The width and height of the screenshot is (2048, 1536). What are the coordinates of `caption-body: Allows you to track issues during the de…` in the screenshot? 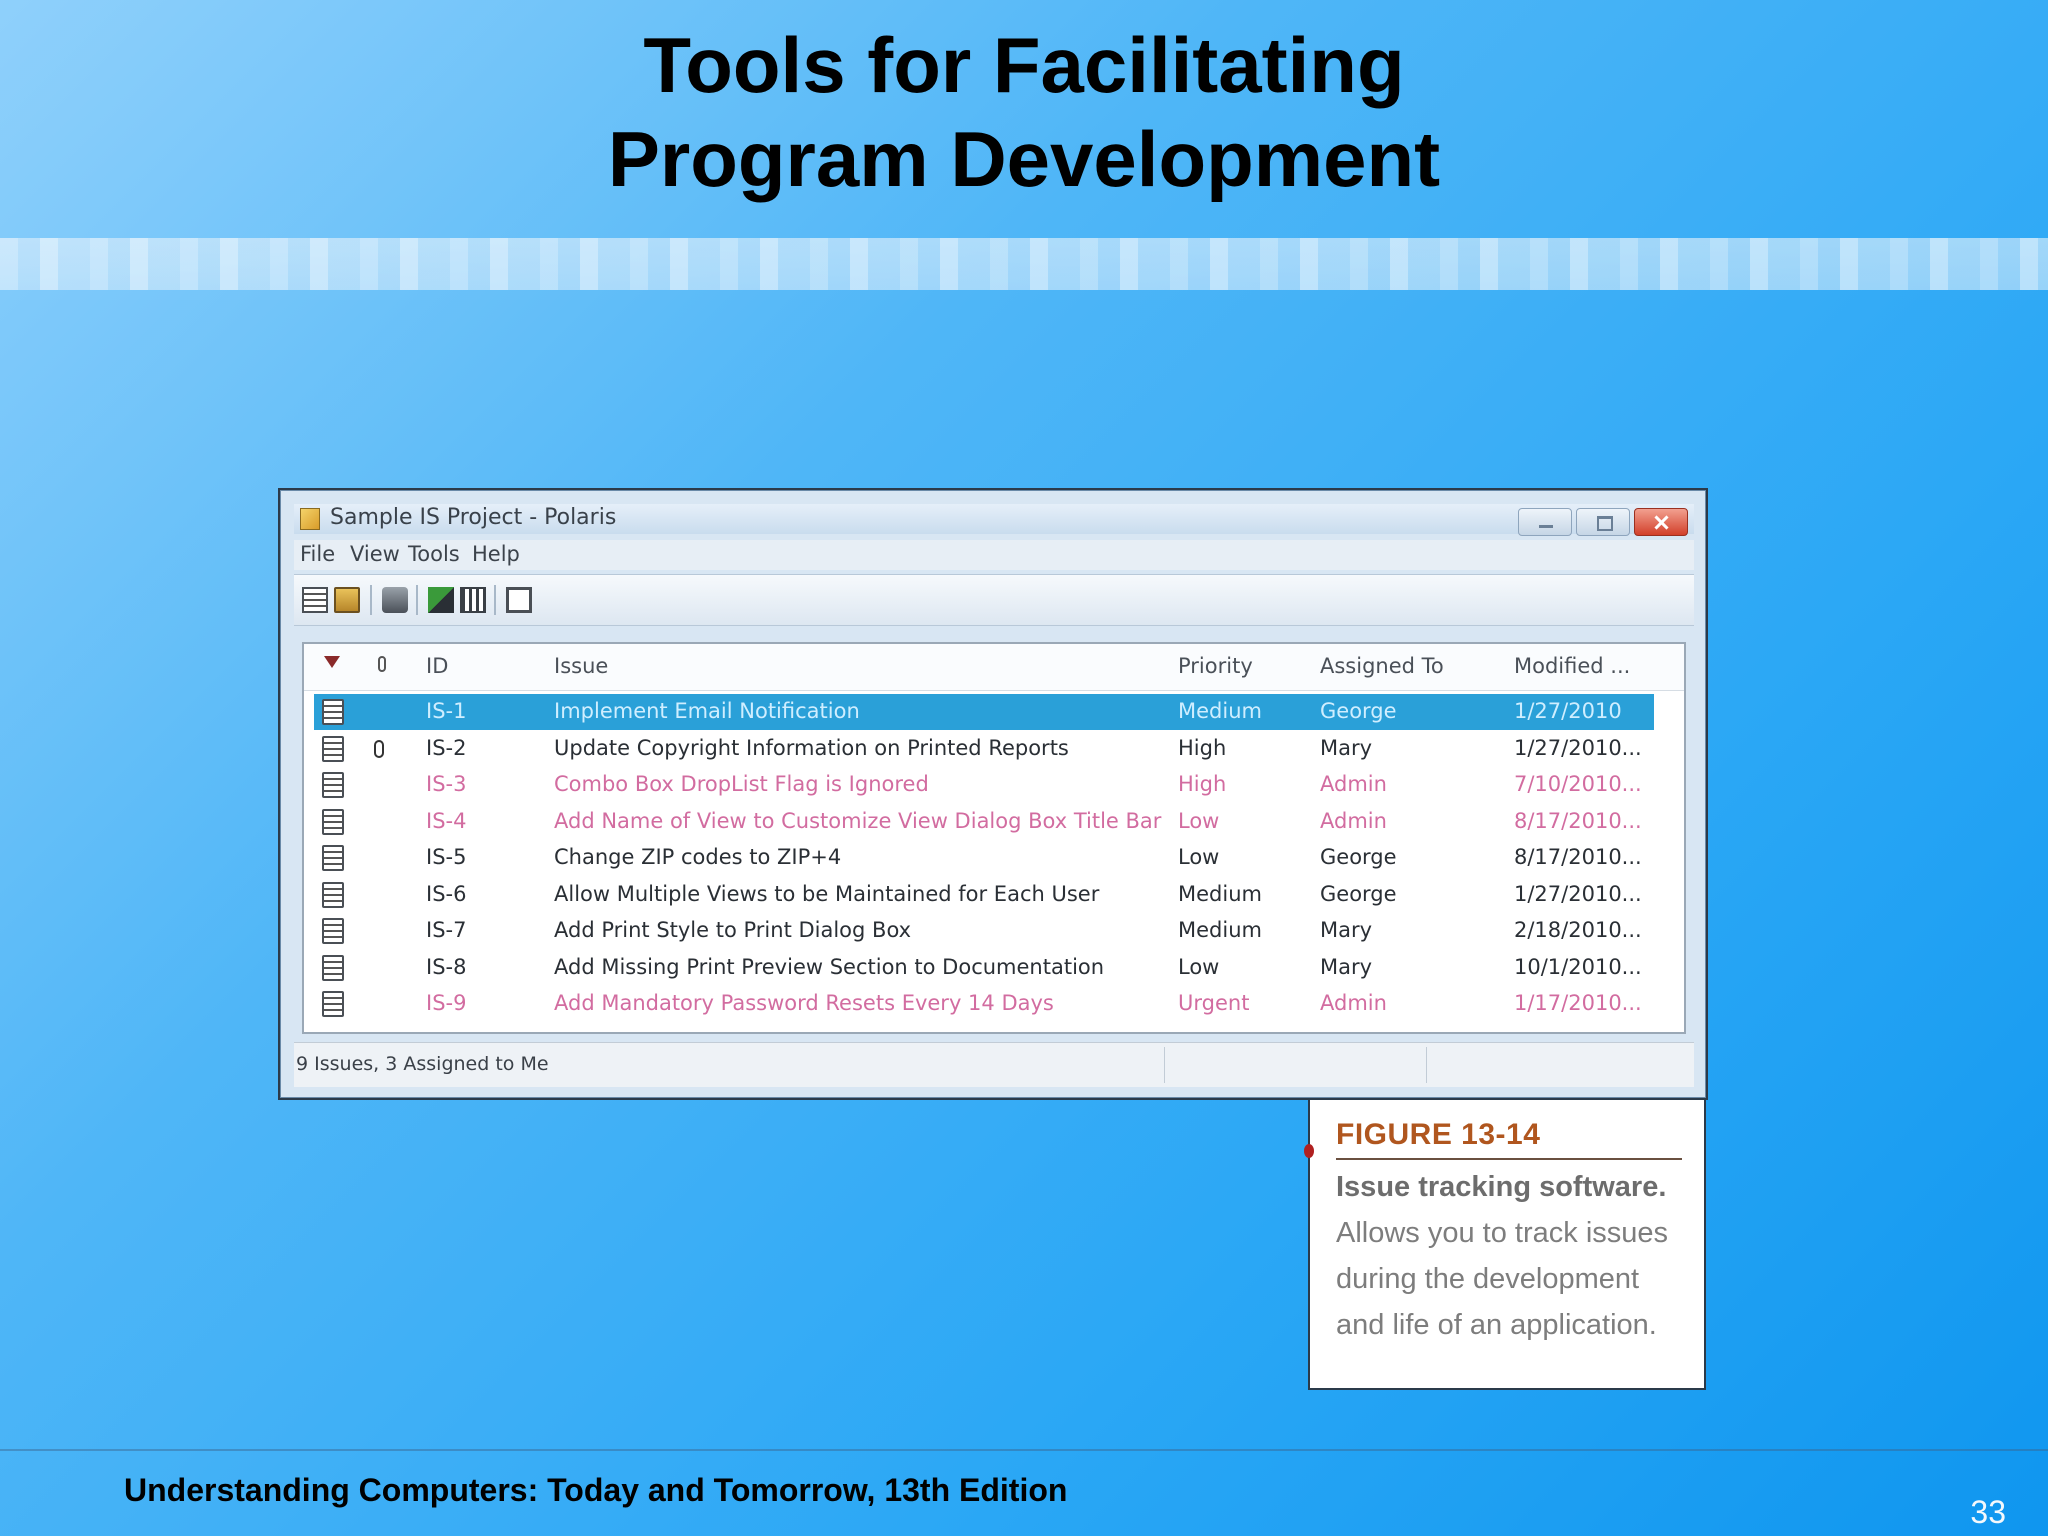 It's located at (1502, 1279).